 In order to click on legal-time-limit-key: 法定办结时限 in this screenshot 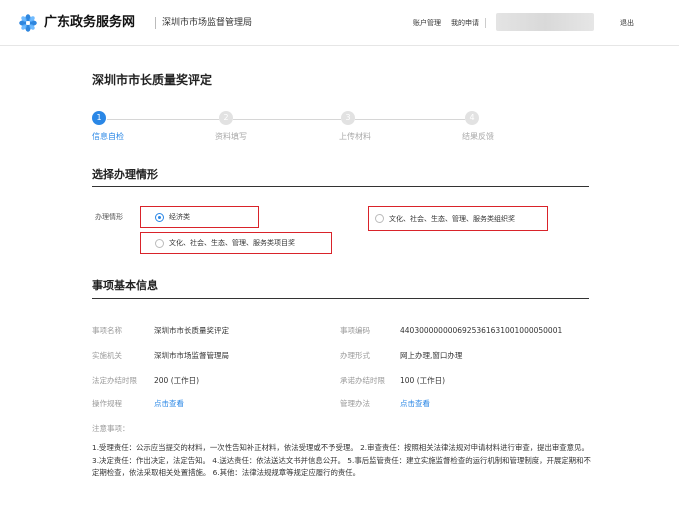, I will do `click(114, 380)`.